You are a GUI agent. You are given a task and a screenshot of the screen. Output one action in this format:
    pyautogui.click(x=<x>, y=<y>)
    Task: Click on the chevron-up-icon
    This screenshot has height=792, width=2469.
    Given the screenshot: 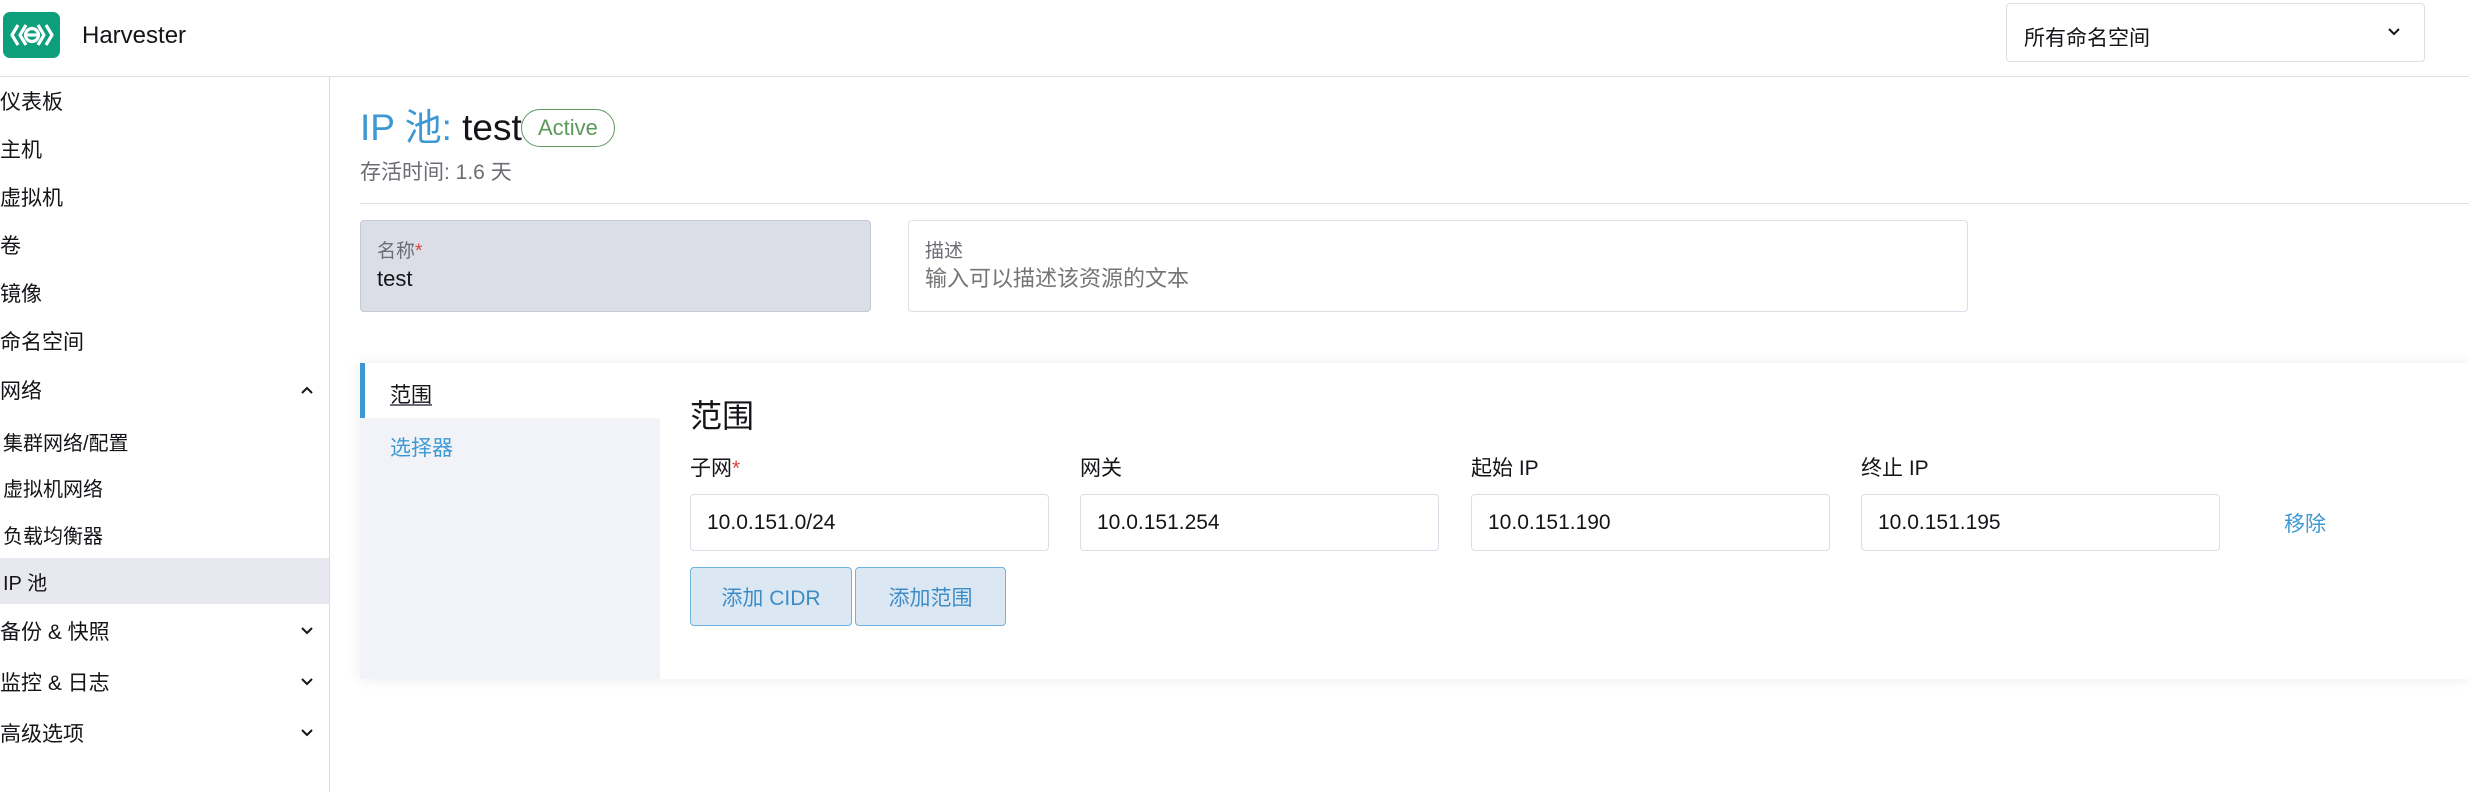 What is the action you would take?
    pyautogui.click(x=307, y=390)
    